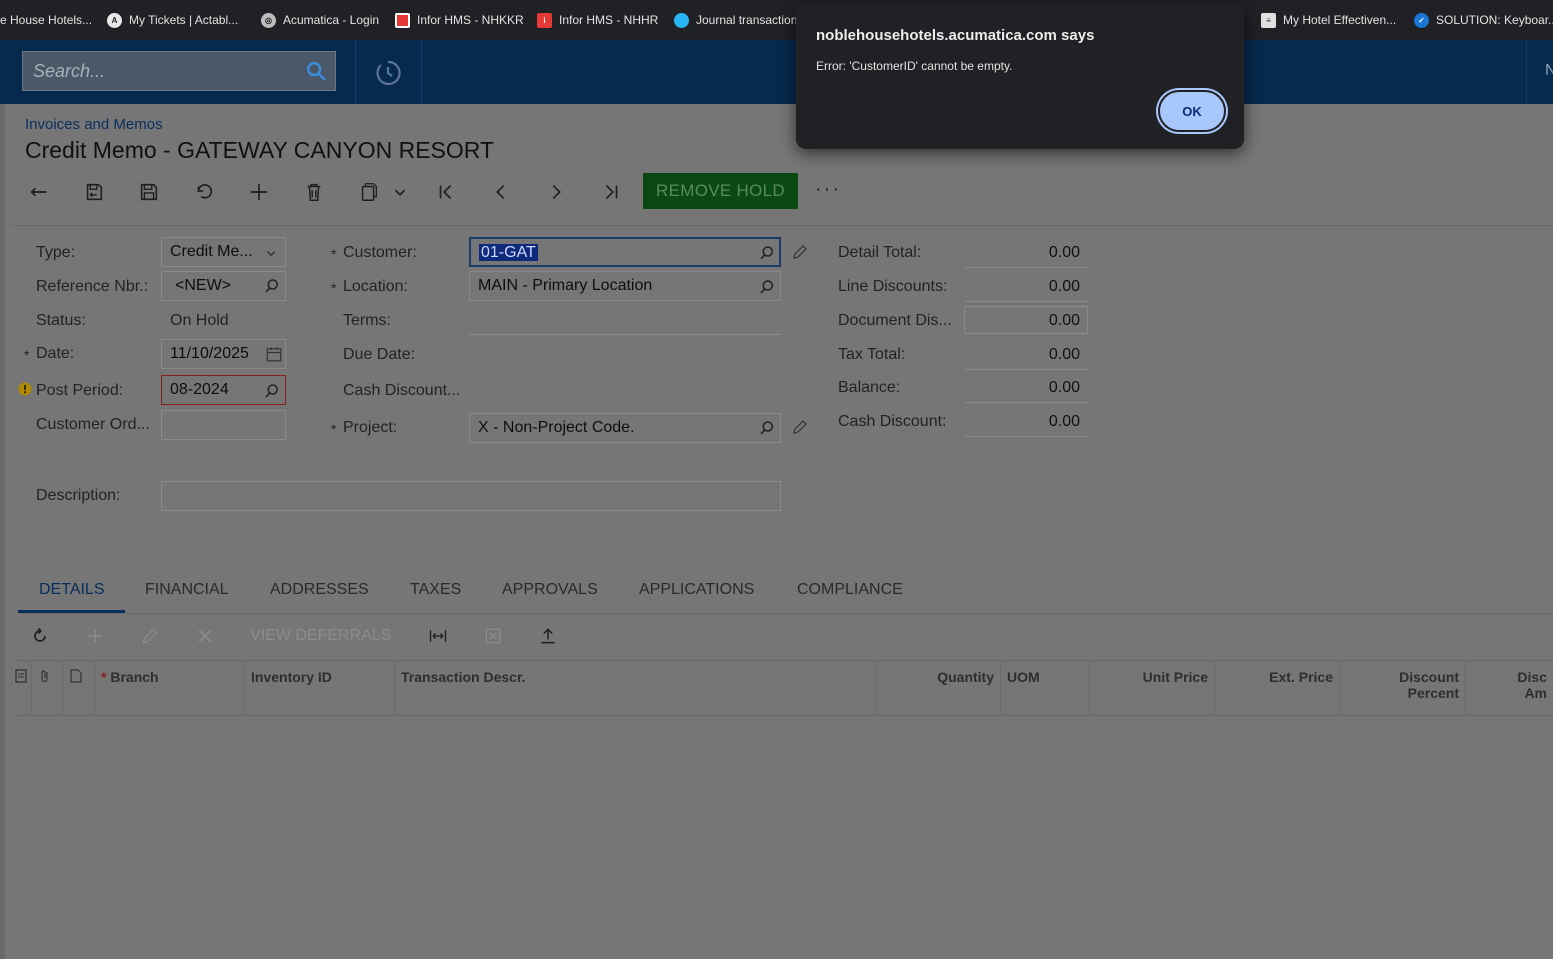 The height and width of the screenshot is (959, 1553). I want to click on view-deferrals-button: VIEW DEFERRALS, so click(320, 636).